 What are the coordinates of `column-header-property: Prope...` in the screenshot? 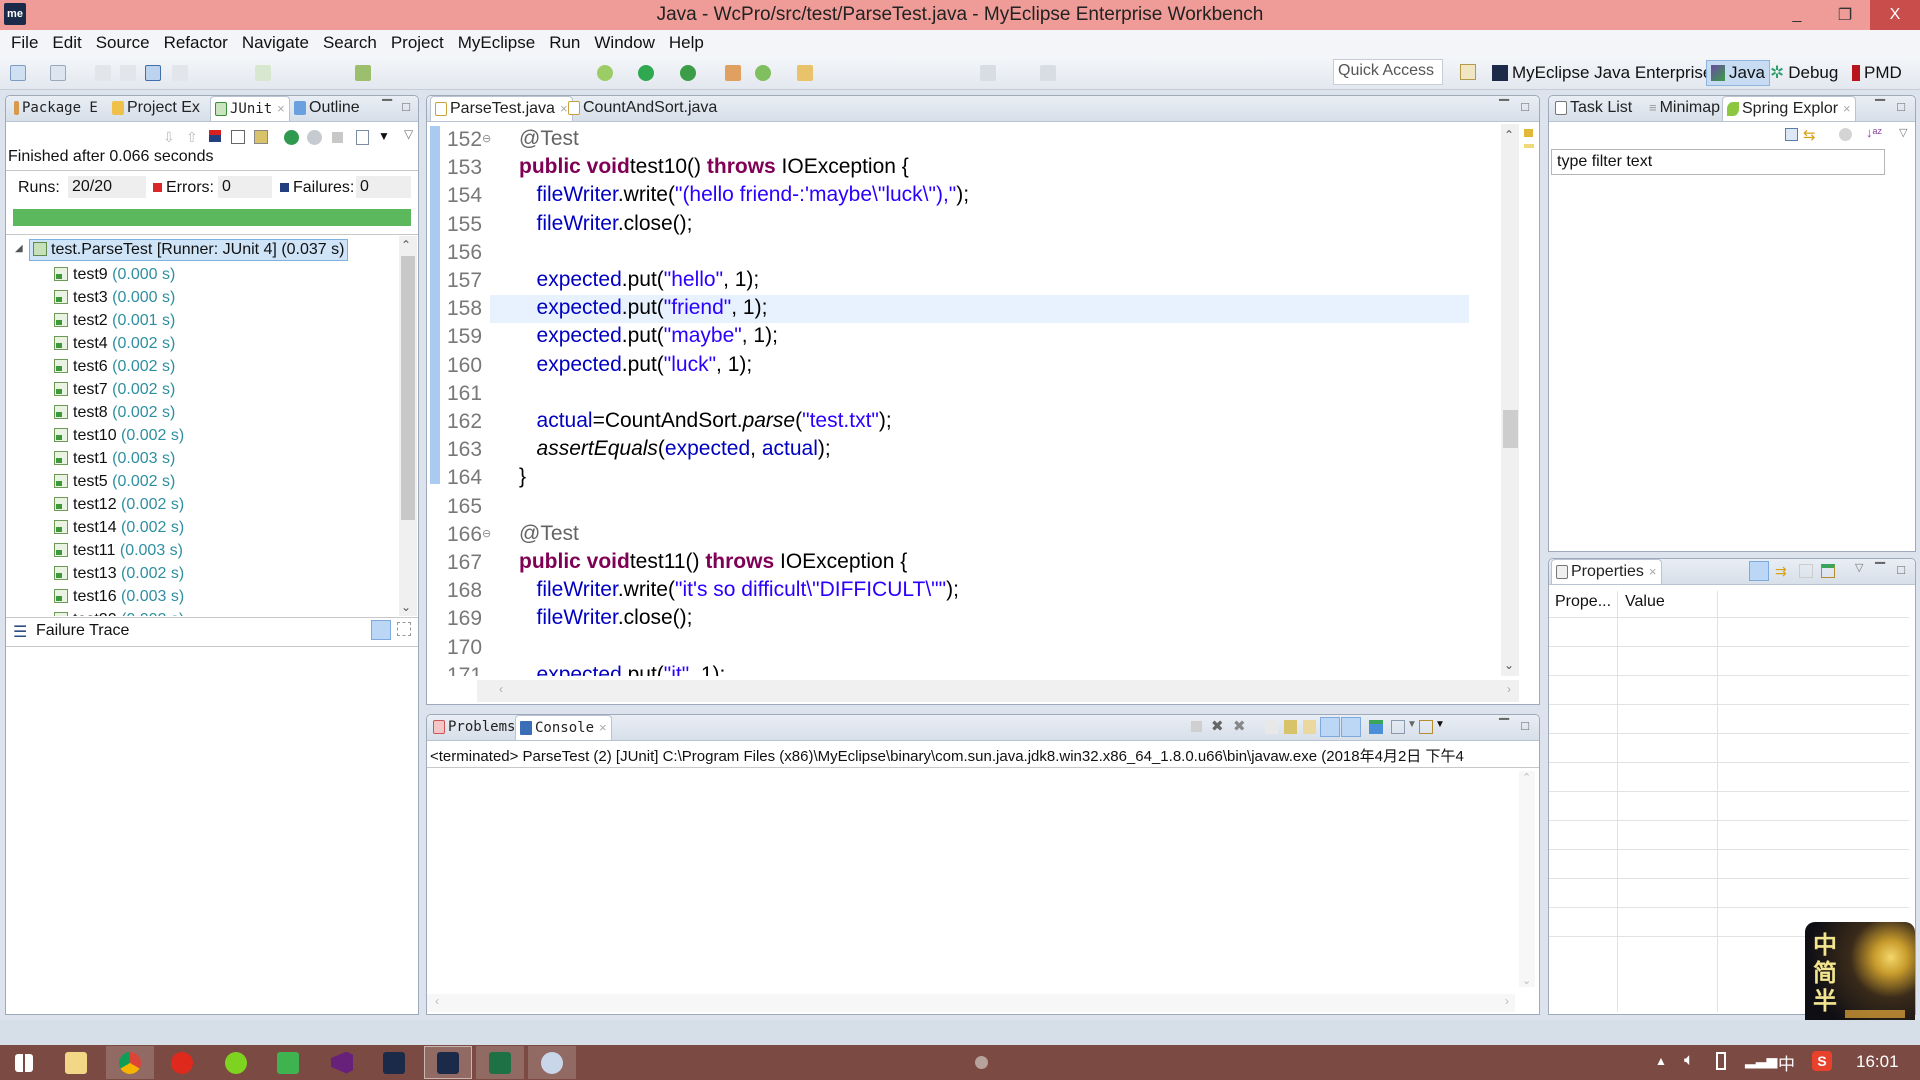 It's located at (1583, 602).